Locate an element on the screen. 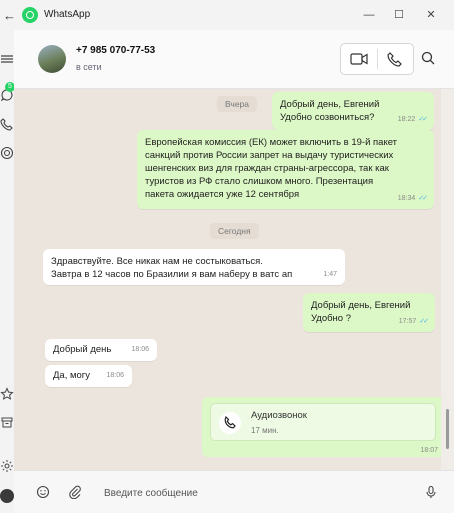 This screenshot has height=513, width=454. microphone-icon is located at coordinates (431, 492).